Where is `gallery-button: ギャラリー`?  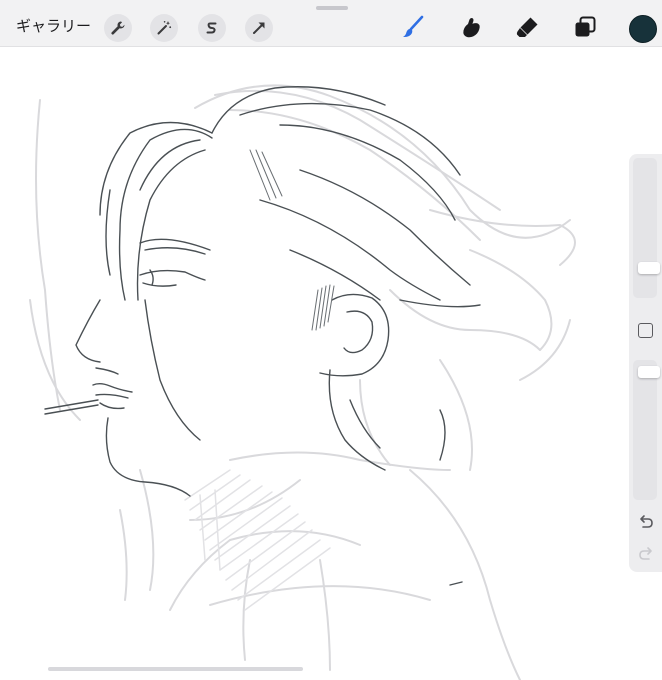 gallery-button: ギャラリー is located at coordinates (53, 27).